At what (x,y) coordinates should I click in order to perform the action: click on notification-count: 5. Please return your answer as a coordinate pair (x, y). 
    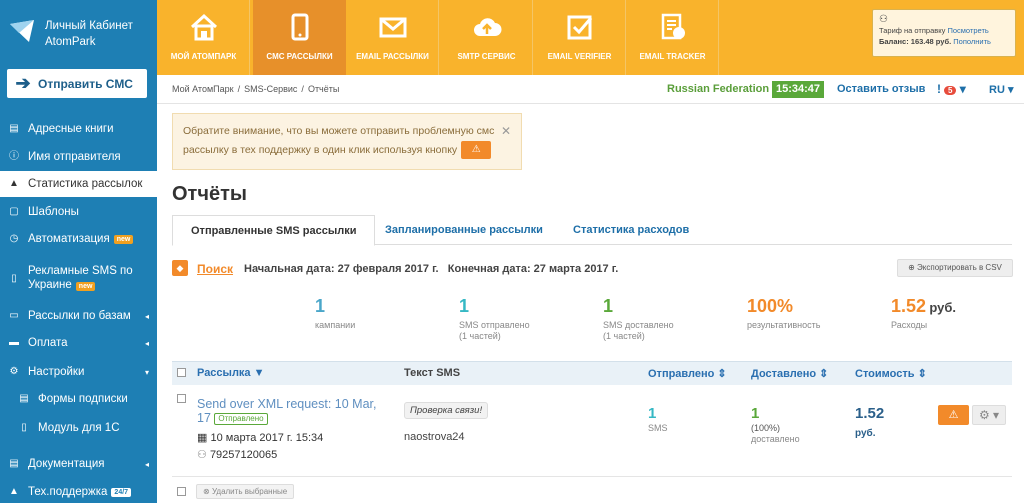
    Looking at the image, I should click on (950, 90).